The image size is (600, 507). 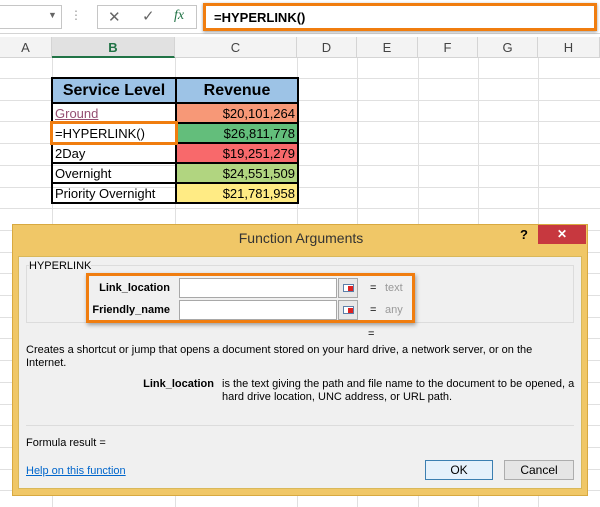 What do you see at coordinates (31, 17) in the screenshot?
I see `name-box: ▼` at bounding box center [31, 17].